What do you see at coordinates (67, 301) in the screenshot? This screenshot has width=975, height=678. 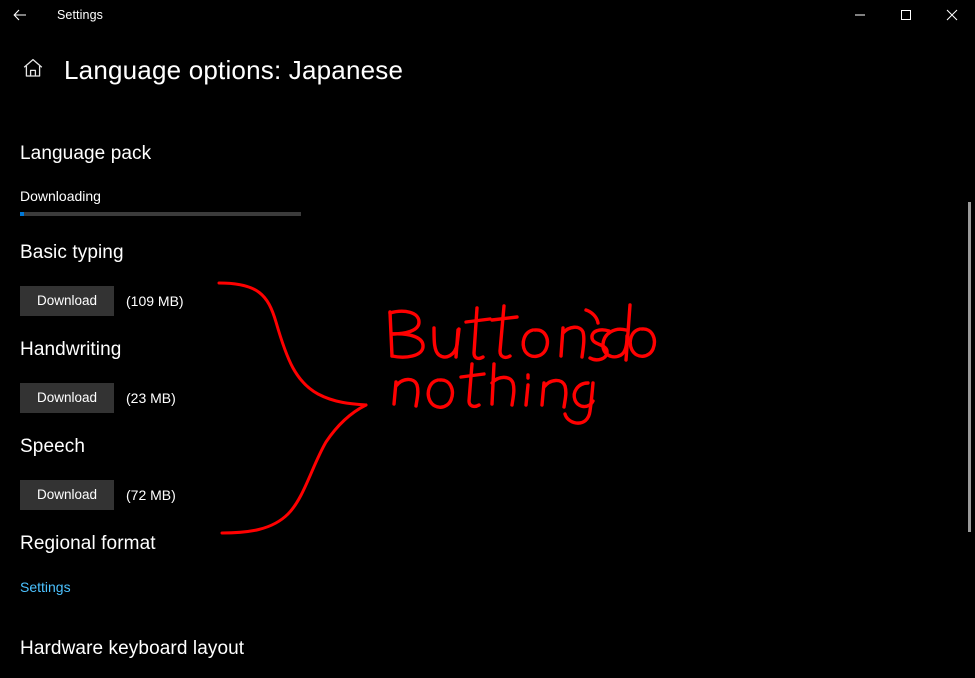 I see `download-button-basic-typing: Download` at bounding box center [67, 301].